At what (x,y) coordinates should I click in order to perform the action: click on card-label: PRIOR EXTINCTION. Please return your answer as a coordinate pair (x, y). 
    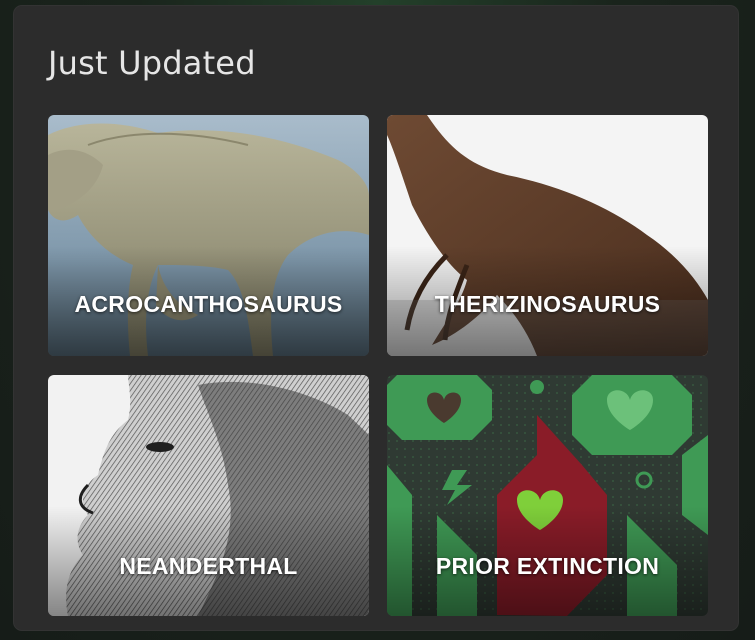
    Looking at the image, I should click on (547, 566).